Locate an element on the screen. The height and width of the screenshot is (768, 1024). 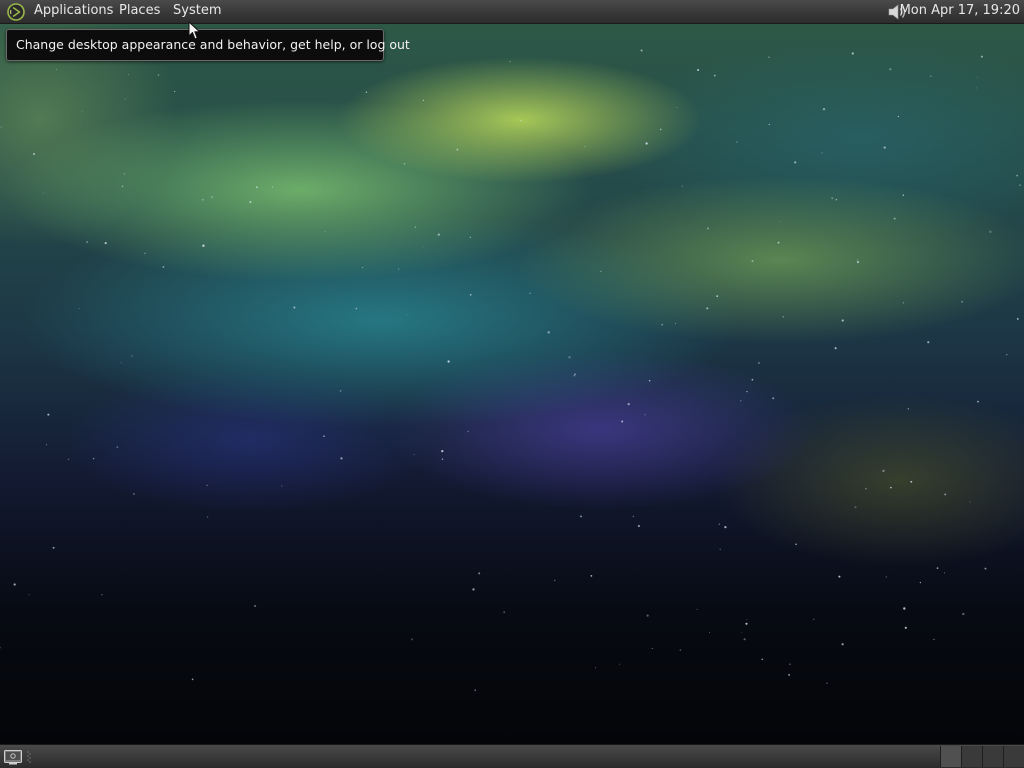
show-desktop-icon is located at coordinates (13, 756).